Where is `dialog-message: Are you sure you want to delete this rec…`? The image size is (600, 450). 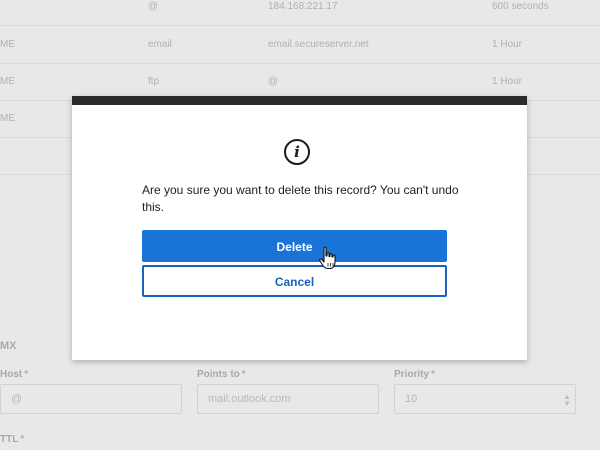 dialog-message: Are you sure you want to delete this rec… is located at coordinates (300, 198).